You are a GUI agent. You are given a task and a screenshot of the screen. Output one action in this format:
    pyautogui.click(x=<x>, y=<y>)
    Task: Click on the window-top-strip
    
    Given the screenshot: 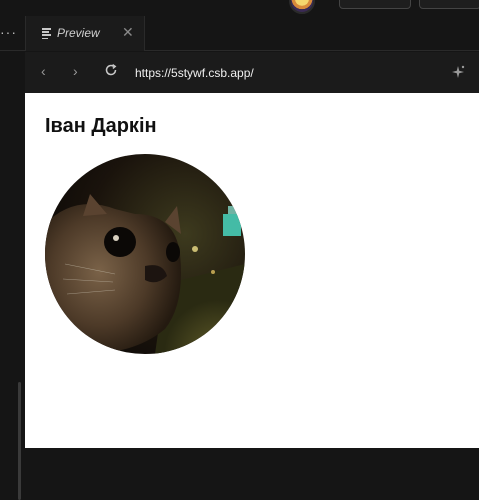 What is the action you would take?
    pyautogui.click(x=239, y=8)
    